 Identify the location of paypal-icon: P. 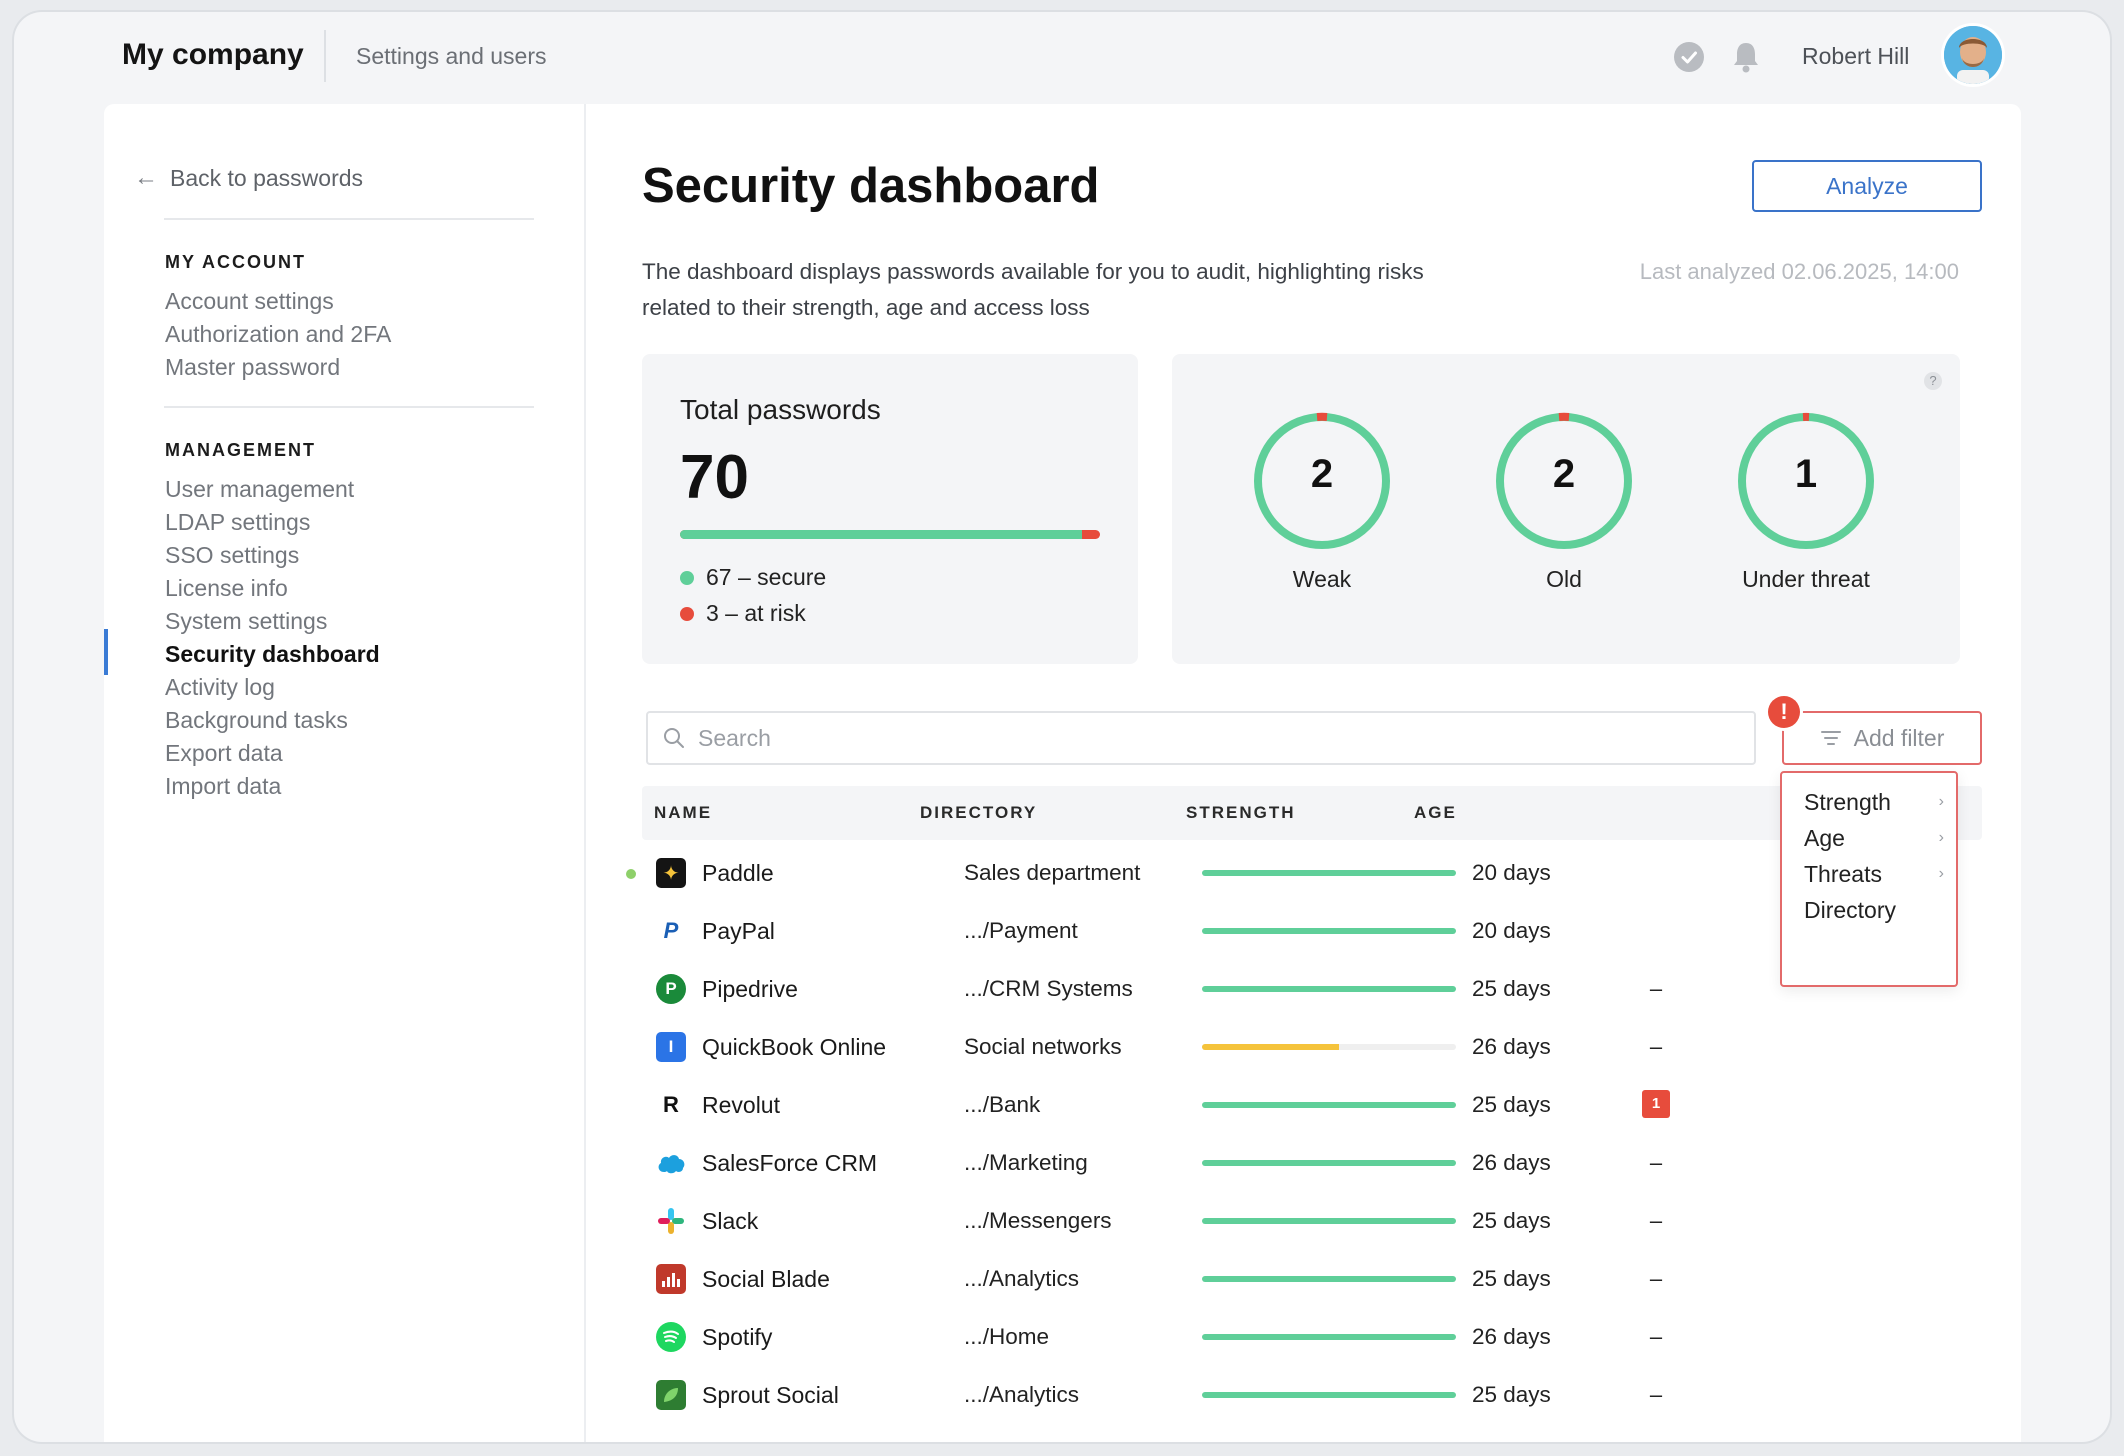
(671, 931).